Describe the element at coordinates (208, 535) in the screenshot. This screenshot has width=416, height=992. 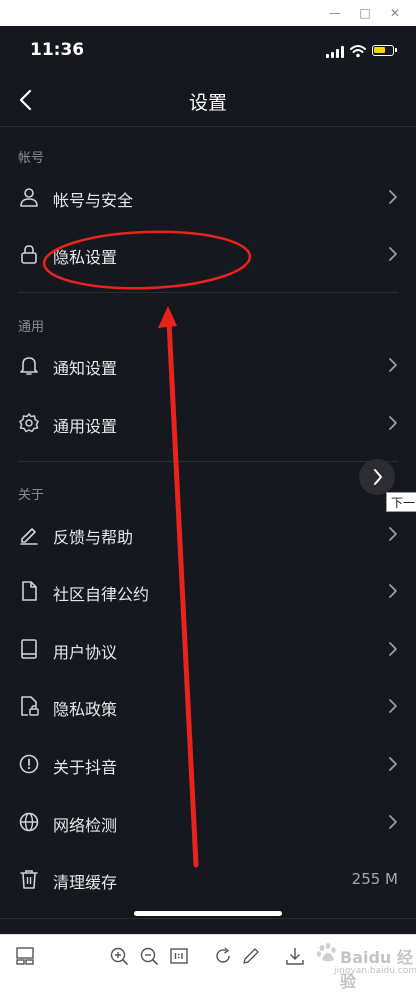
I see `settings-item-feedback-help: 反馈与帮助` at that location.